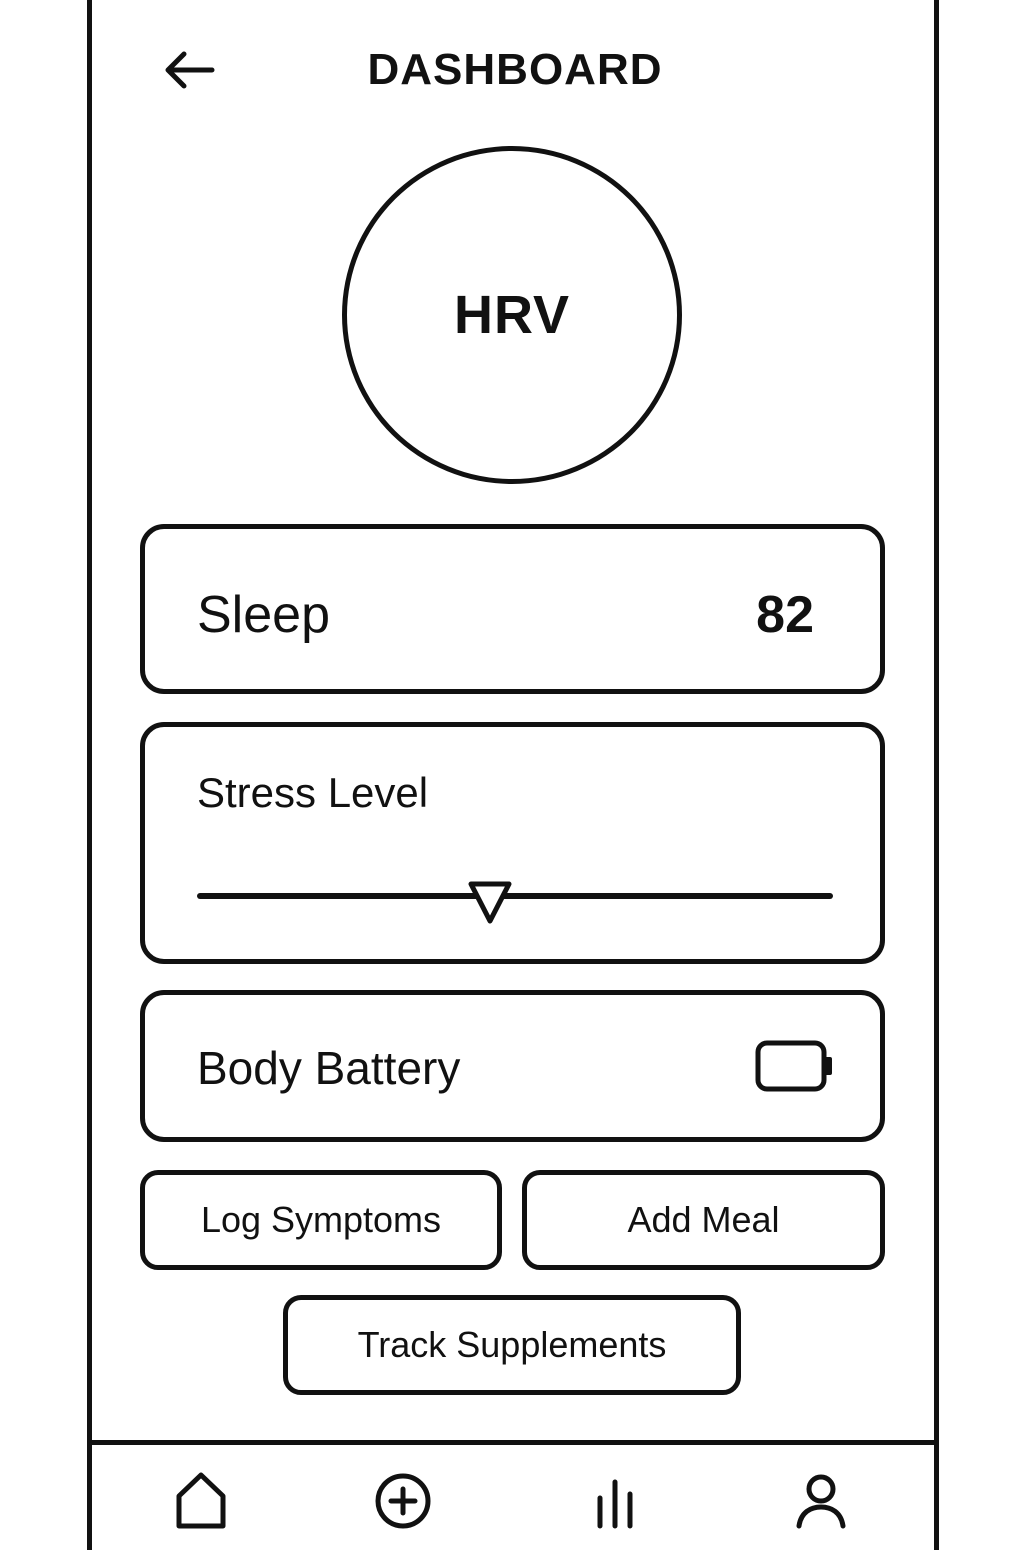  Describe the element at coordinates (490, 903) in the screenshot. I see `slider-thumb-icon` at that location.